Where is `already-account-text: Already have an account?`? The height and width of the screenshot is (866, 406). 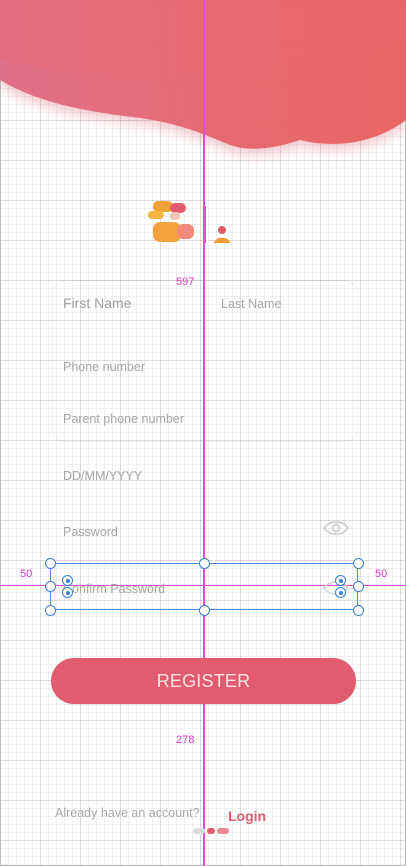 already-account-text: Already have an account? is located at coordinates (127, 813).